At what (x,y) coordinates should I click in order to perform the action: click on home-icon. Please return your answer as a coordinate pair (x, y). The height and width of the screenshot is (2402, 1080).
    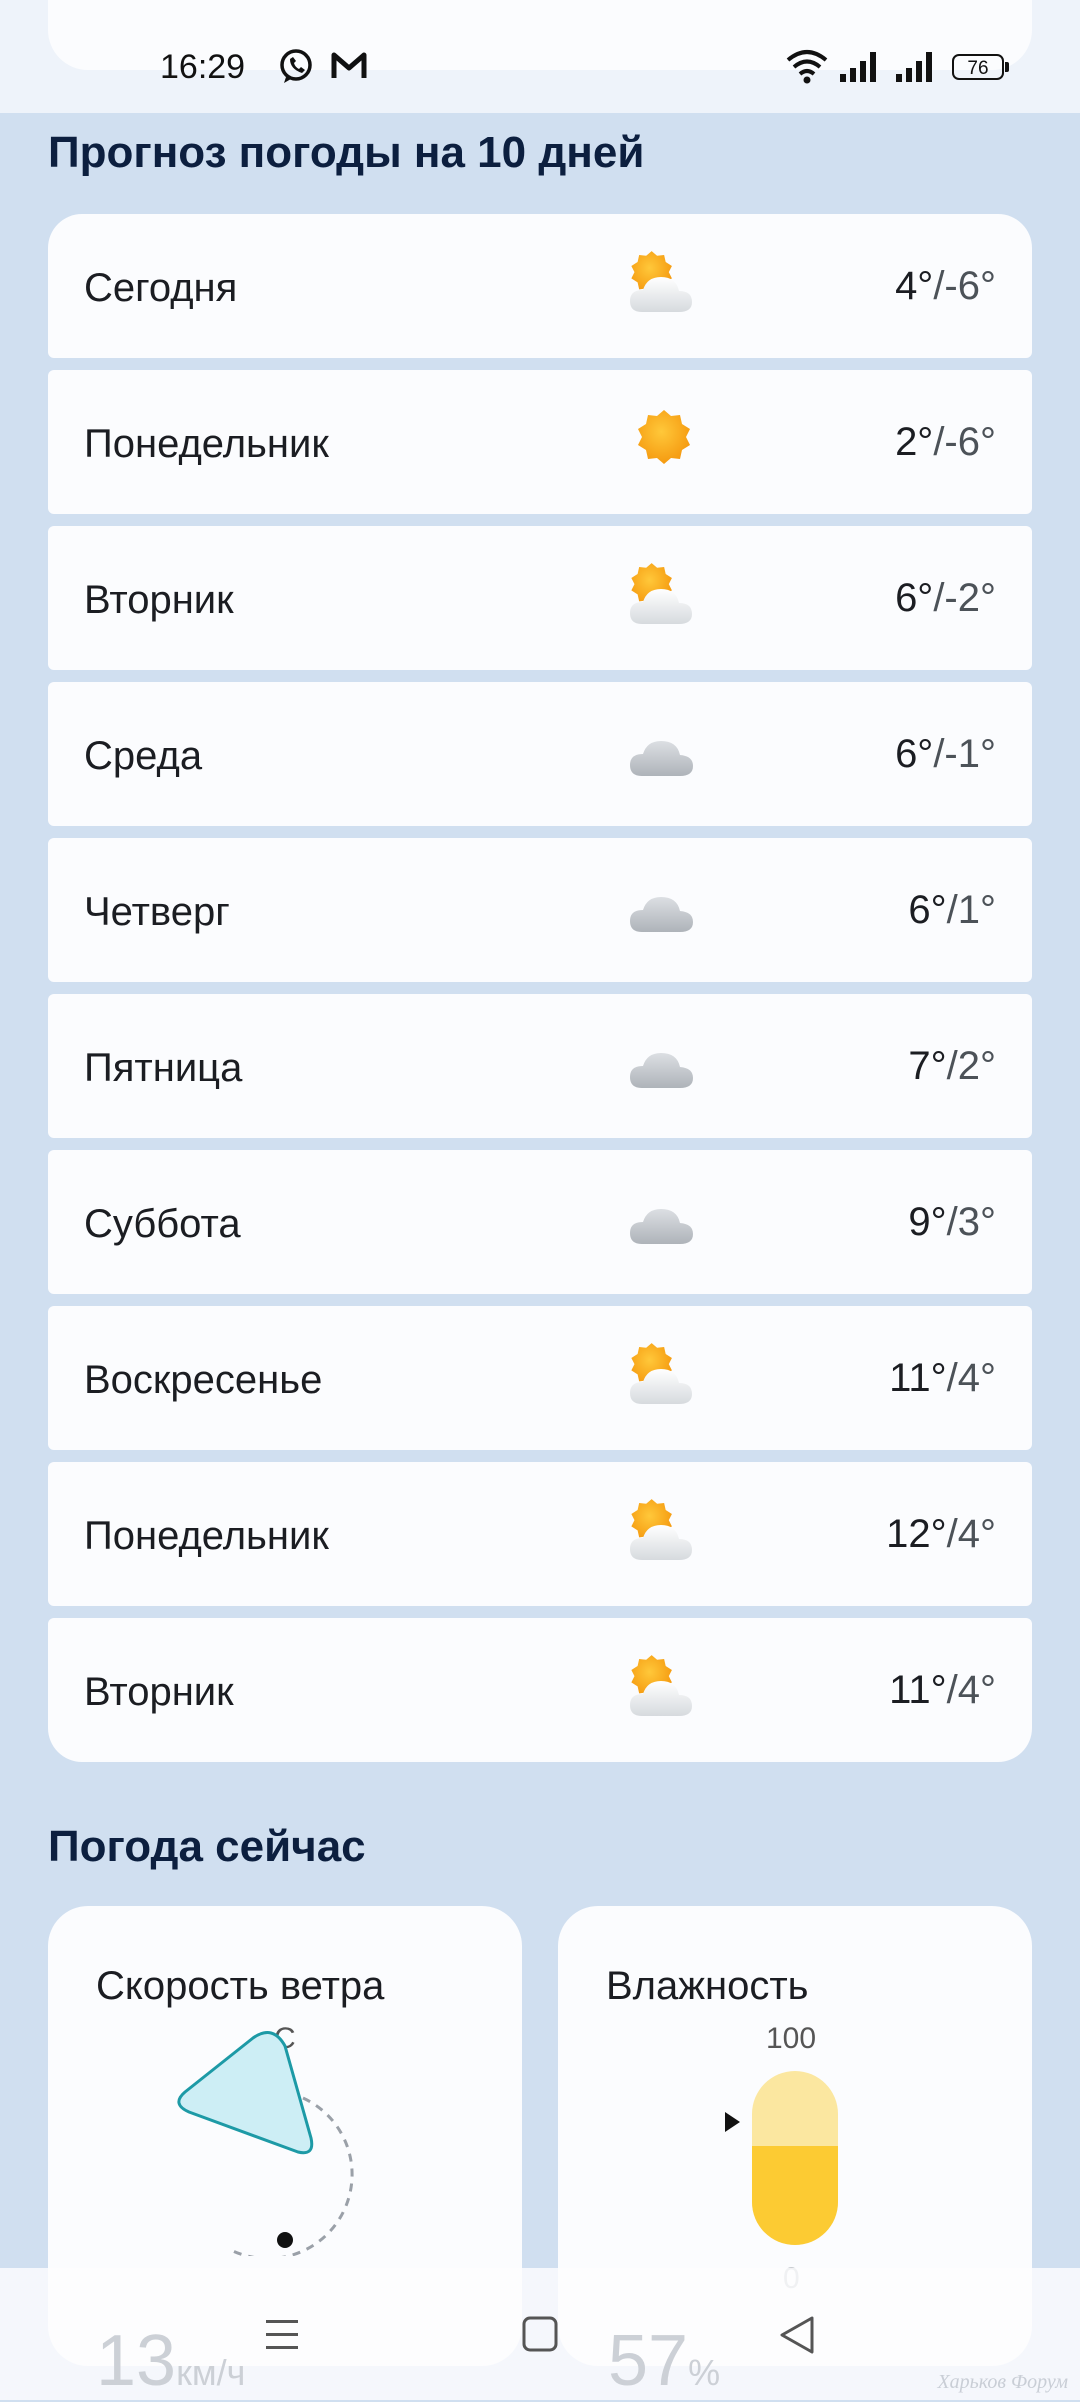
    Looking at the image, I should click on (540, 2335).